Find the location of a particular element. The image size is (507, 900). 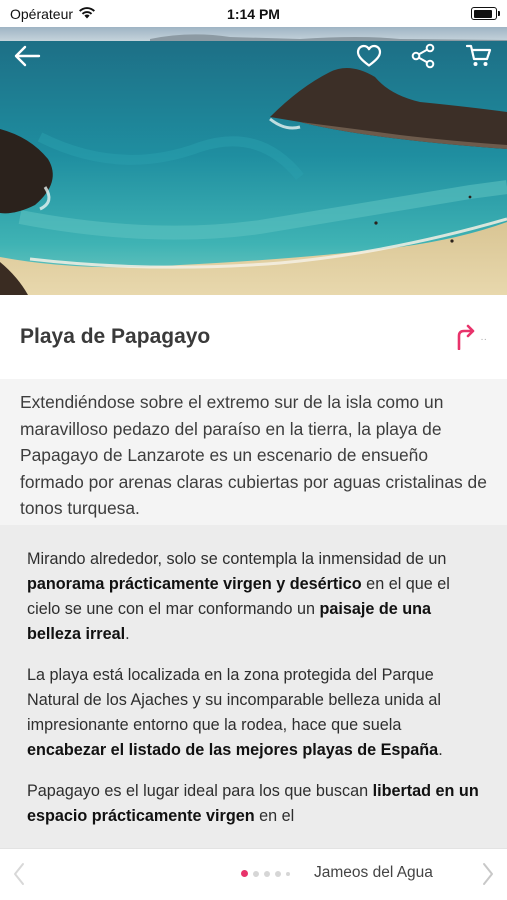

bottom-navigation: Jameos del Agua is located at coordinates (253, 874).